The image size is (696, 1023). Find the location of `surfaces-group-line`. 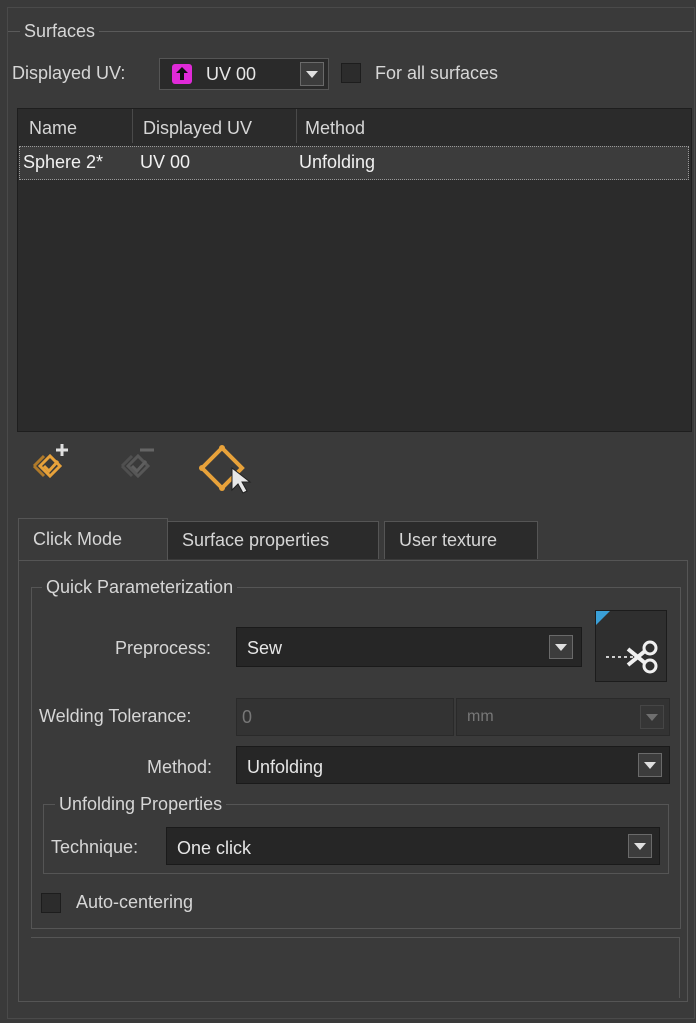

surfaces-group-line is located at coordinates (350, 31).